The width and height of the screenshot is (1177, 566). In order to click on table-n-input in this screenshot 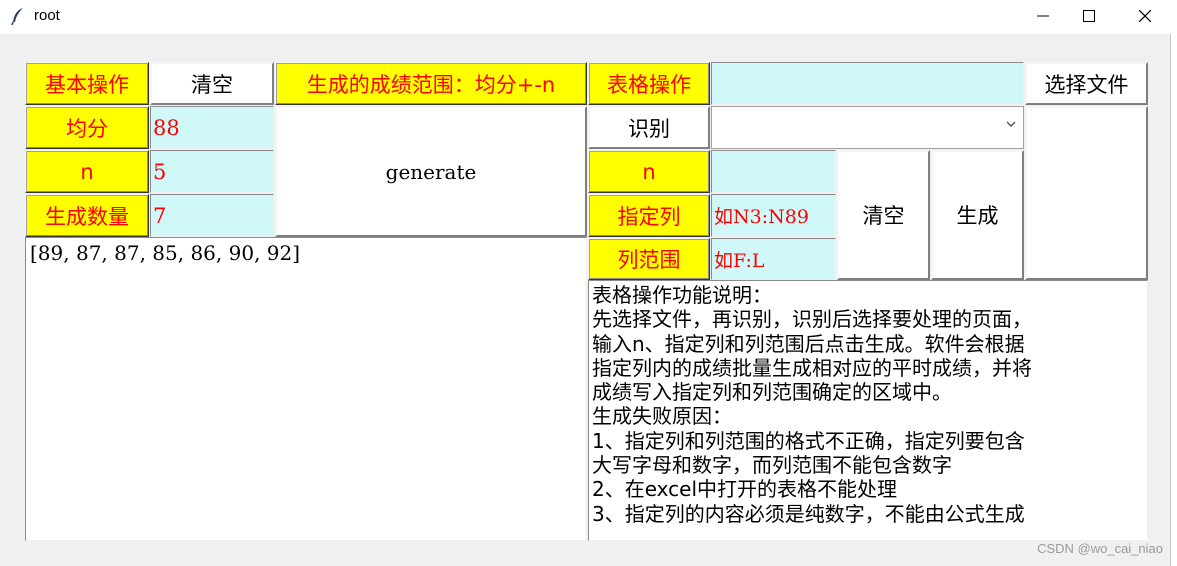, I will do `click(773, 171)`.